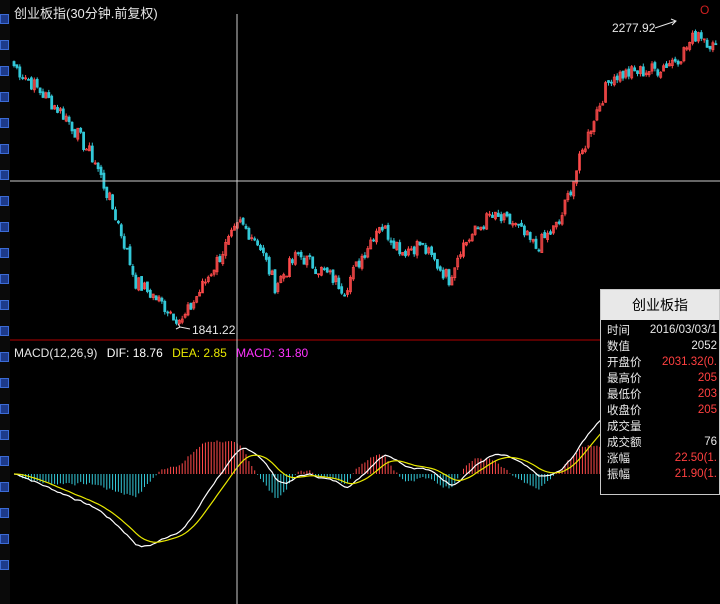 This screenshot has height=604, width=720. What do you see at coordinates (618, 475) in the screenshot?
I see `info-key: 振幅` at bounding box center [618, 475].